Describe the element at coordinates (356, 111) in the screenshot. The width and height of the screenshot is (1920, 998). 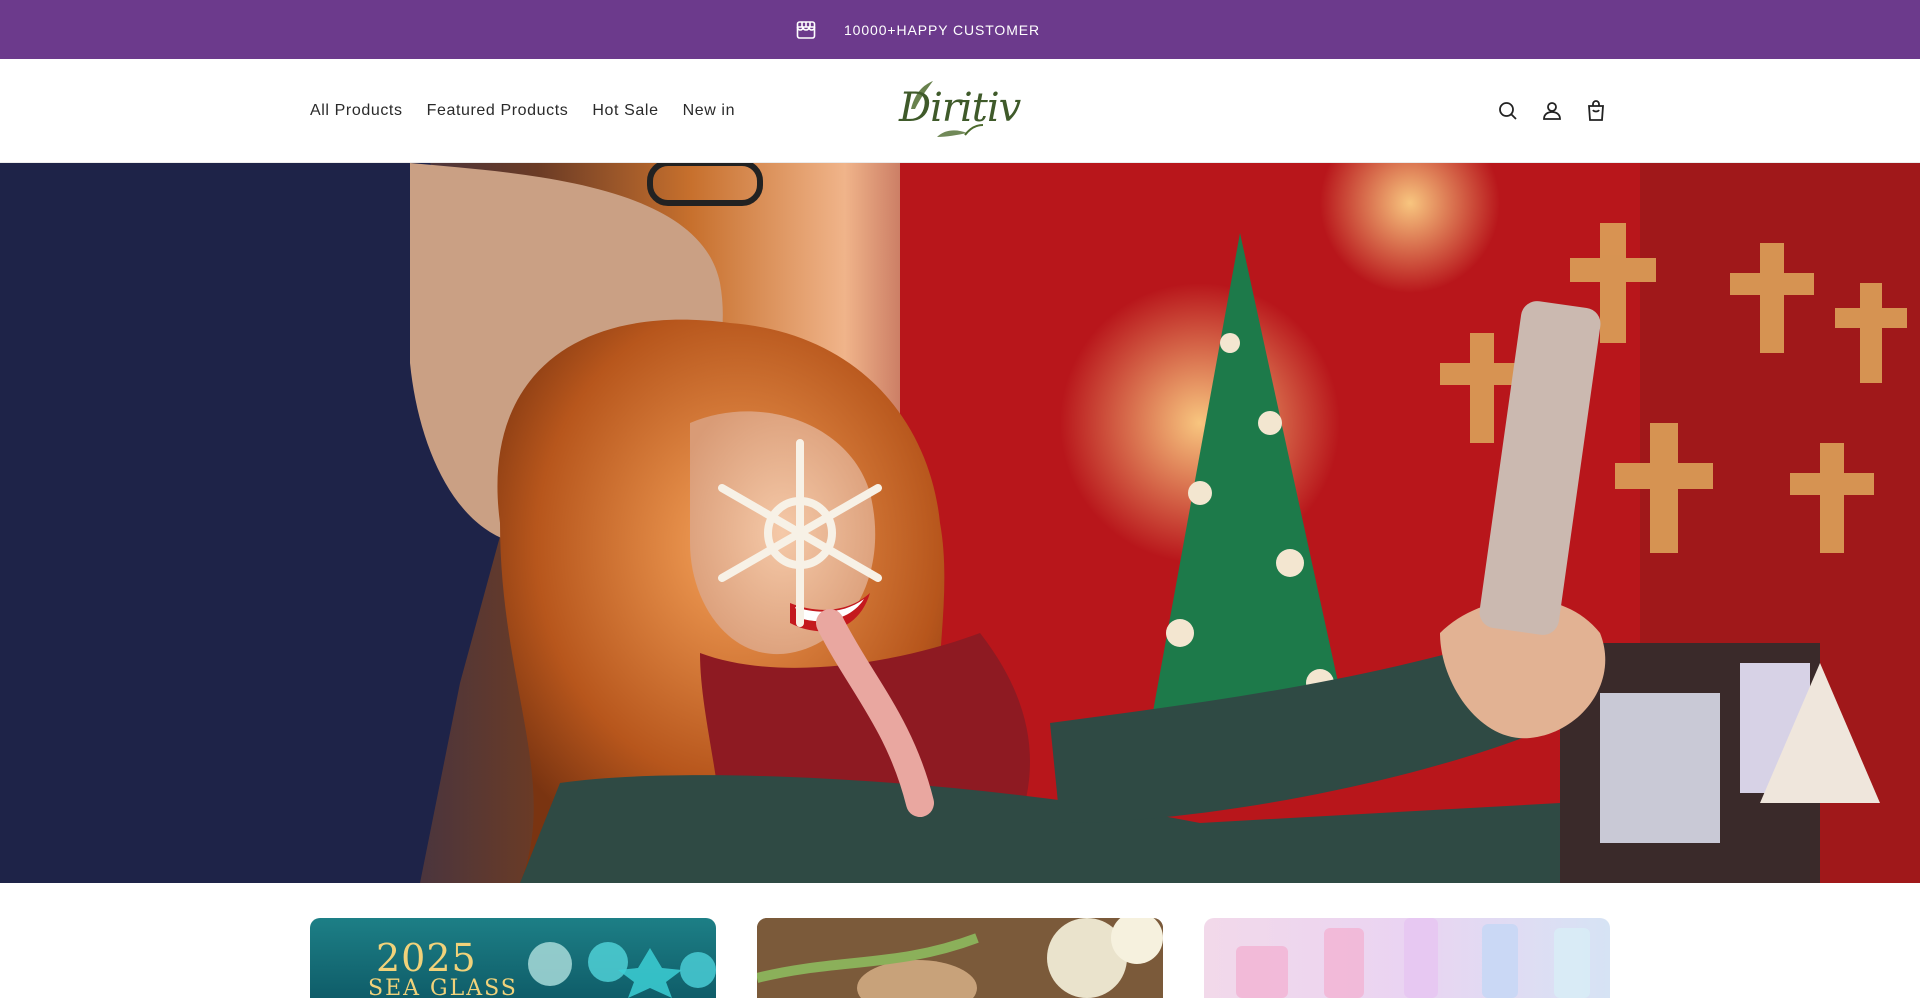
I see `nav-all-products: All Products` at that location.